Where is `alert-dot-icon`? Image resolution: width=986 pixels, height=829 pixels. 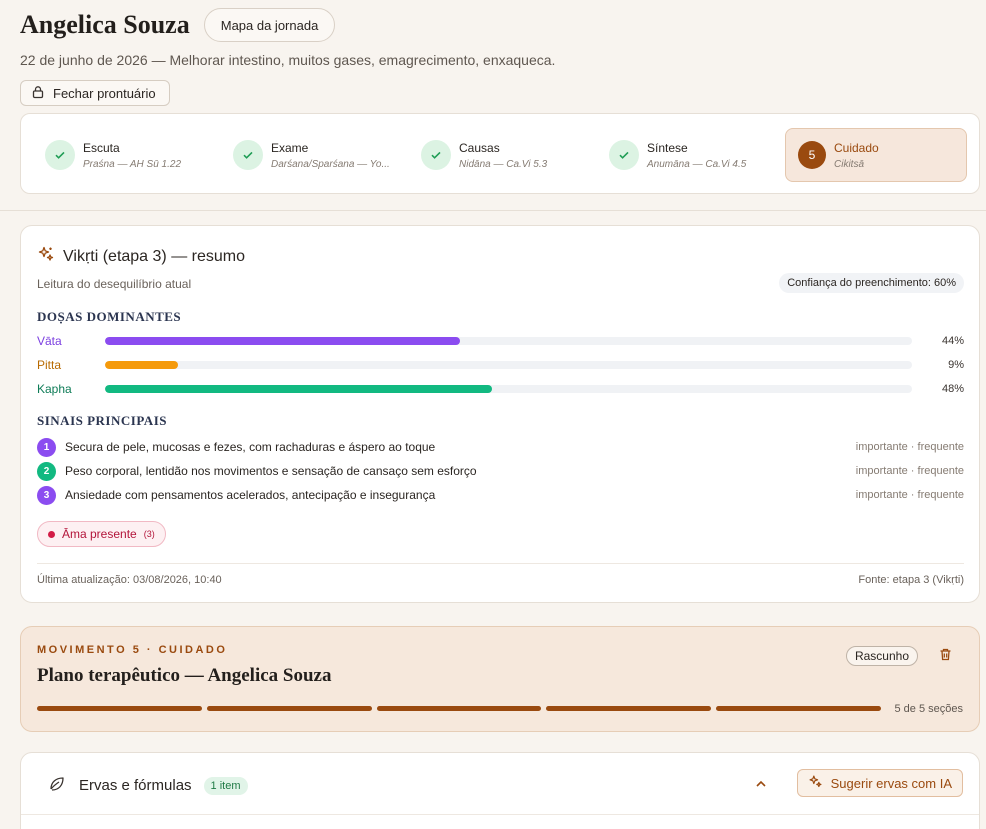 alert-dot-icon is located at coordinates (51, 534).